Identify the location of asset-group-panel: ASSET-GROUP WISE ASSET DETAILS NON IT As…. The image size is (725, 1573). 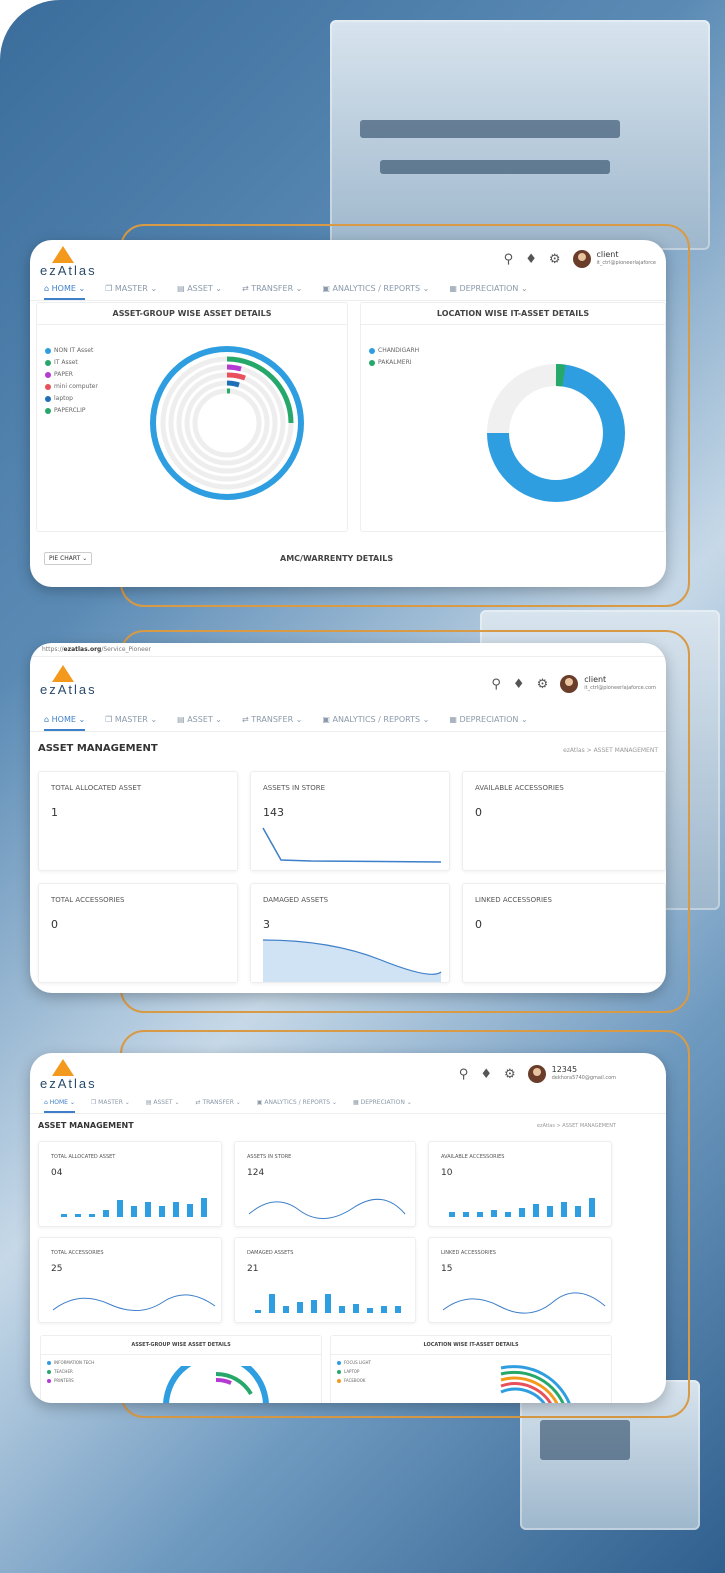
(192, 417).